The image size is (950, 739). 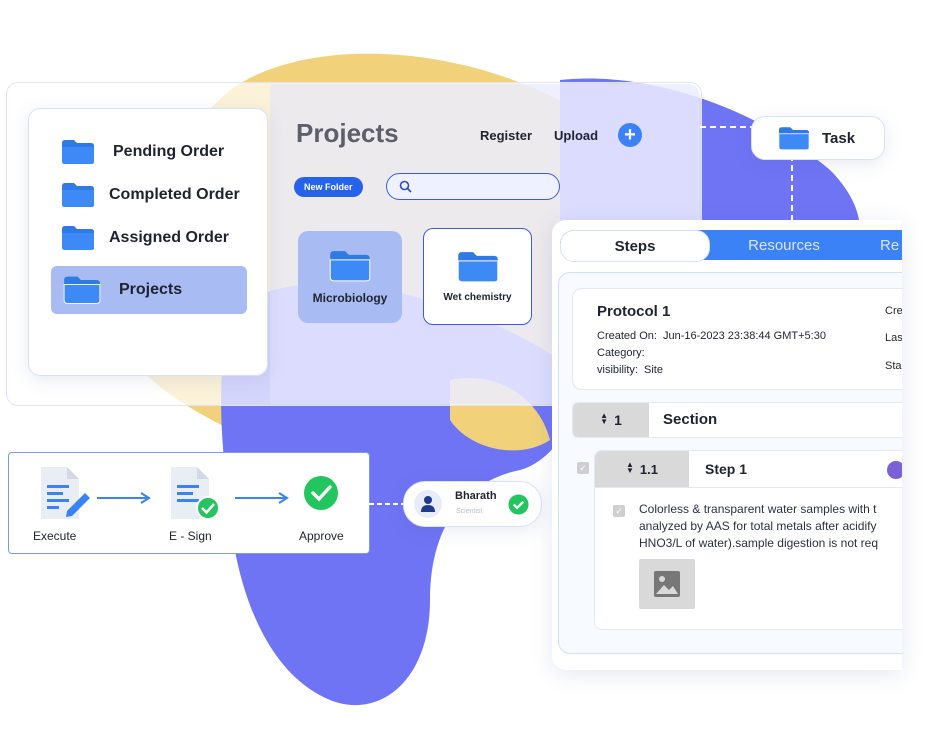 I want to click on document-check-icon, so click(x=195, y=493).